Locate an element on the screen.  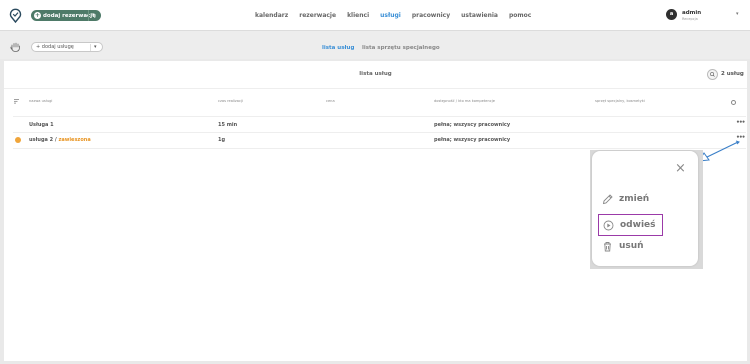
nav-uslugi: usługi is located at coordinates (390, 15).